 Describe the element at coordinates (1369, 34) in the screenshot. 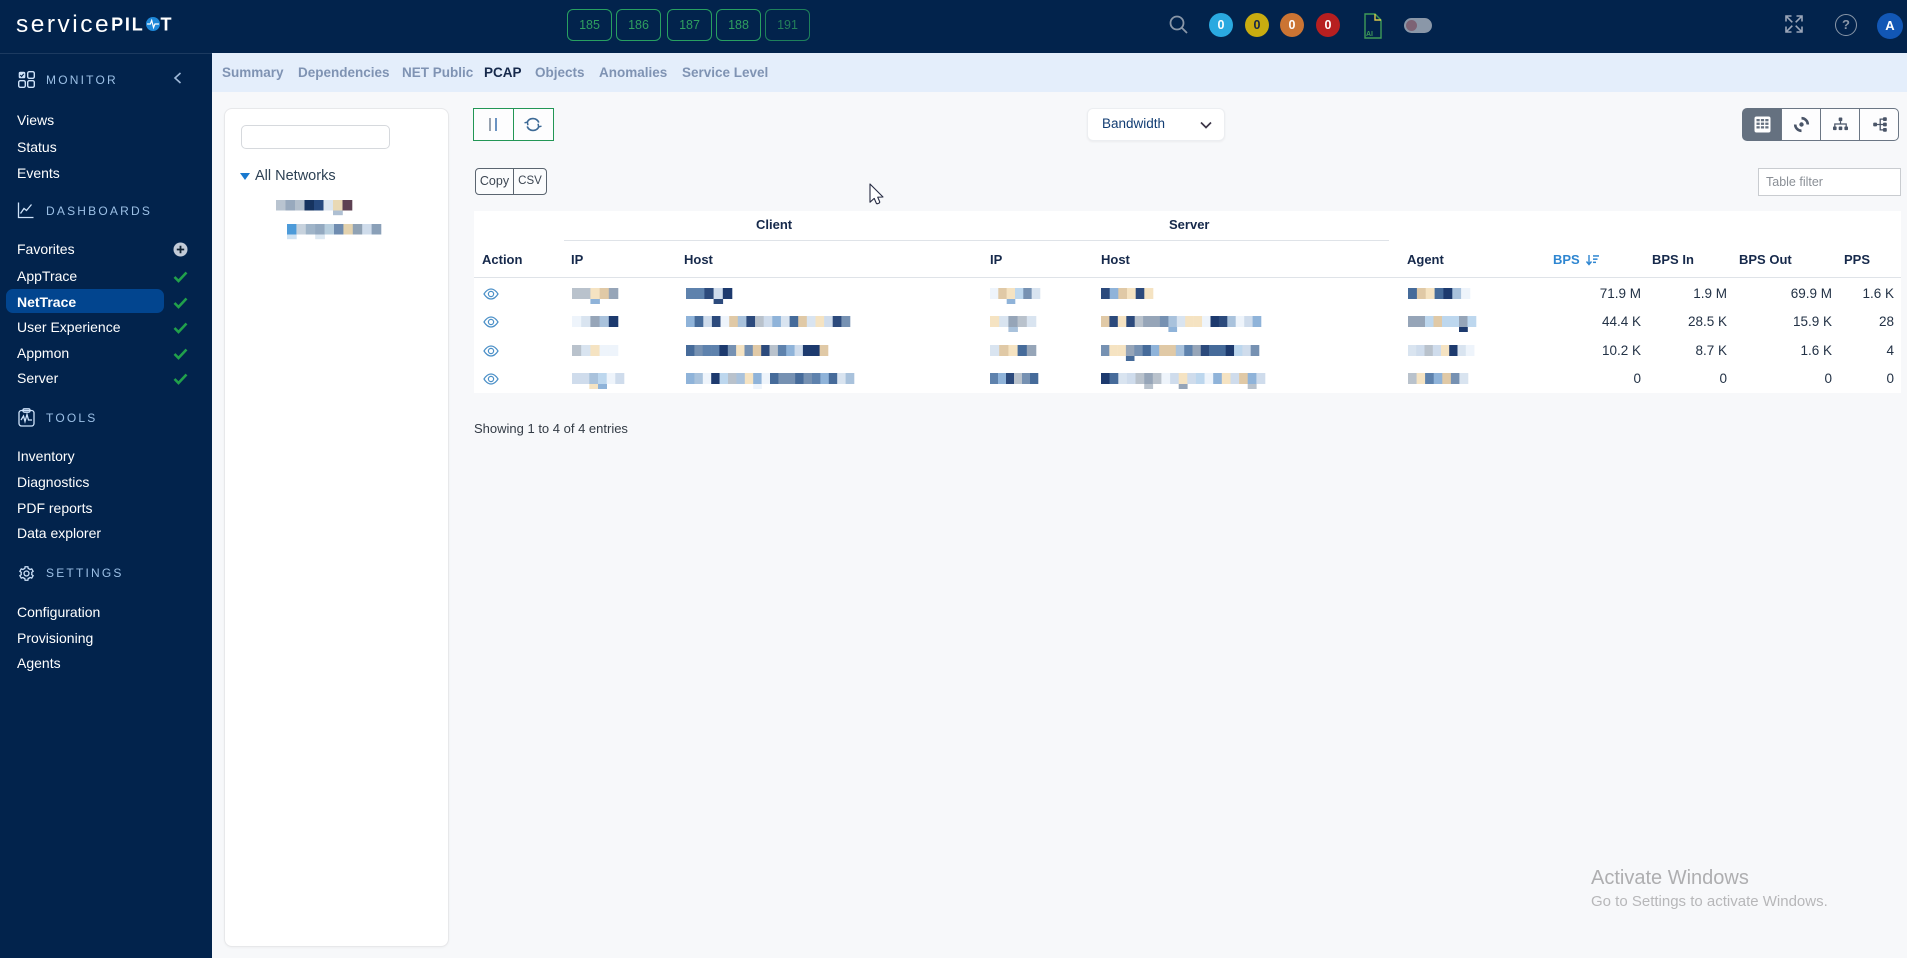

I see `svg-text: AI` at that location.